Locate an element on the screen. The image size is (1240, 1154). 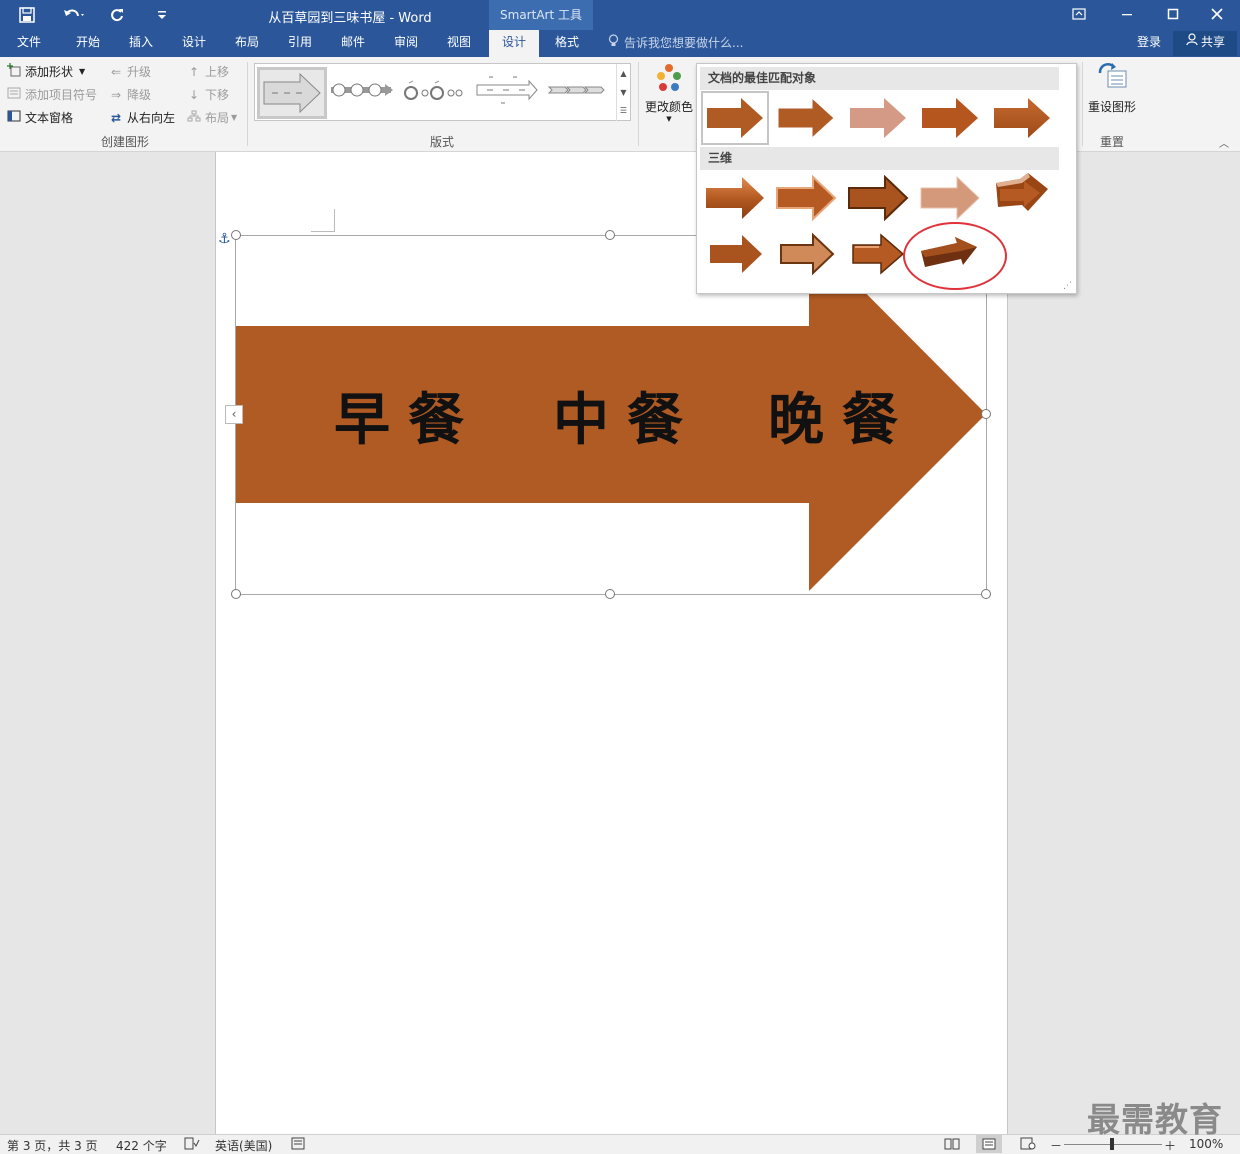
print-layout-icon is located at coordinates (989, 1144).